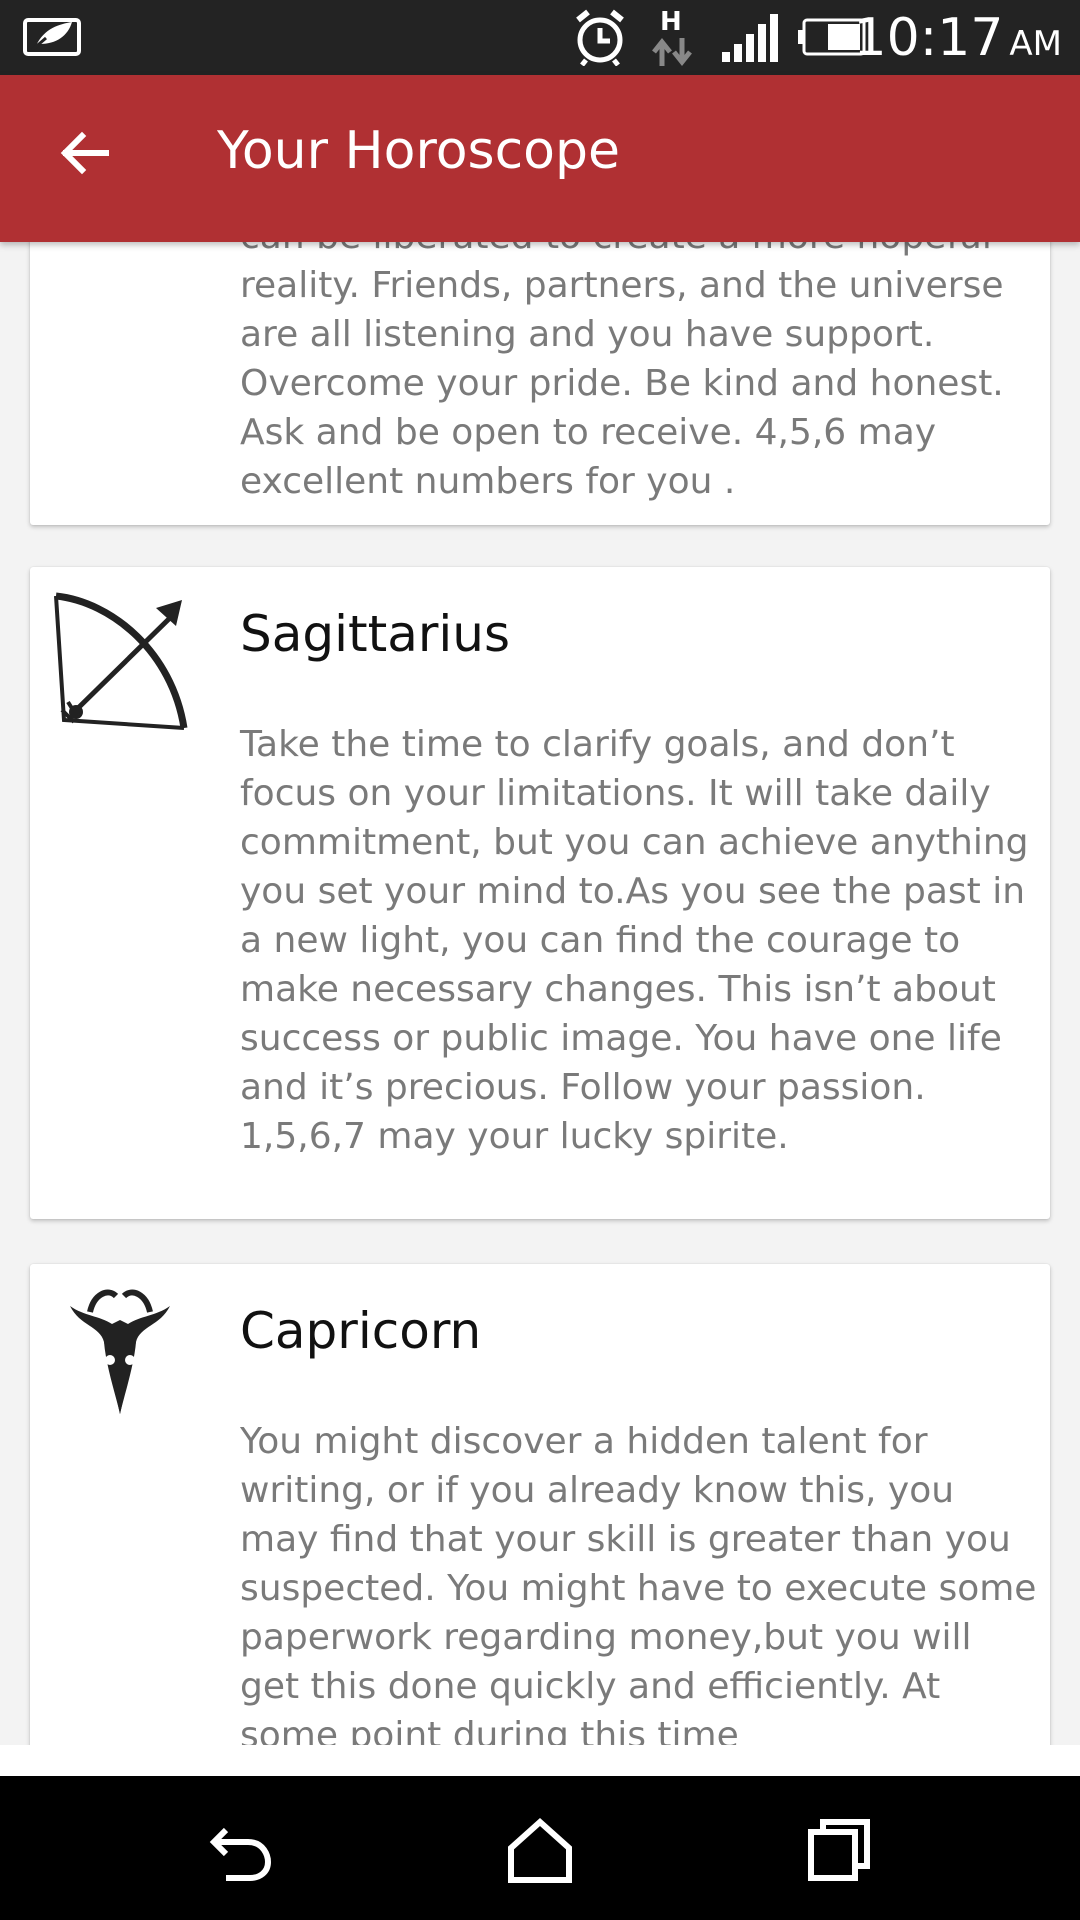  I want to click on back-nav-icon, so click(241, 1851).